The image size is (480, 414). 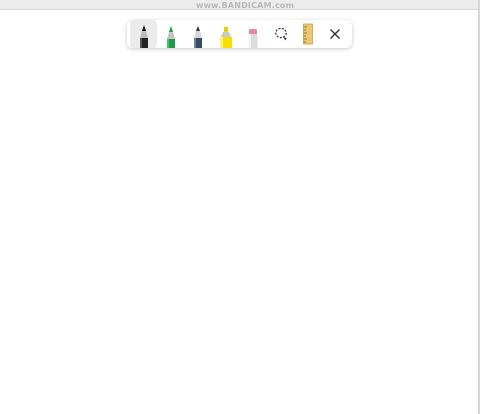 I want to click on pen-icon, so click(x=171, y=37).